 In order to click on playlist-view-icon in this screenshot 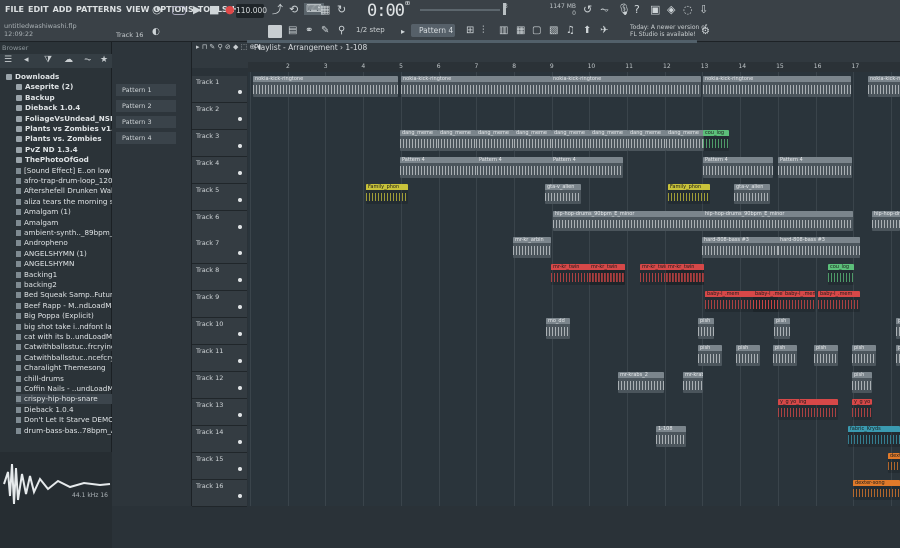, I will do `click(275, 31)`.